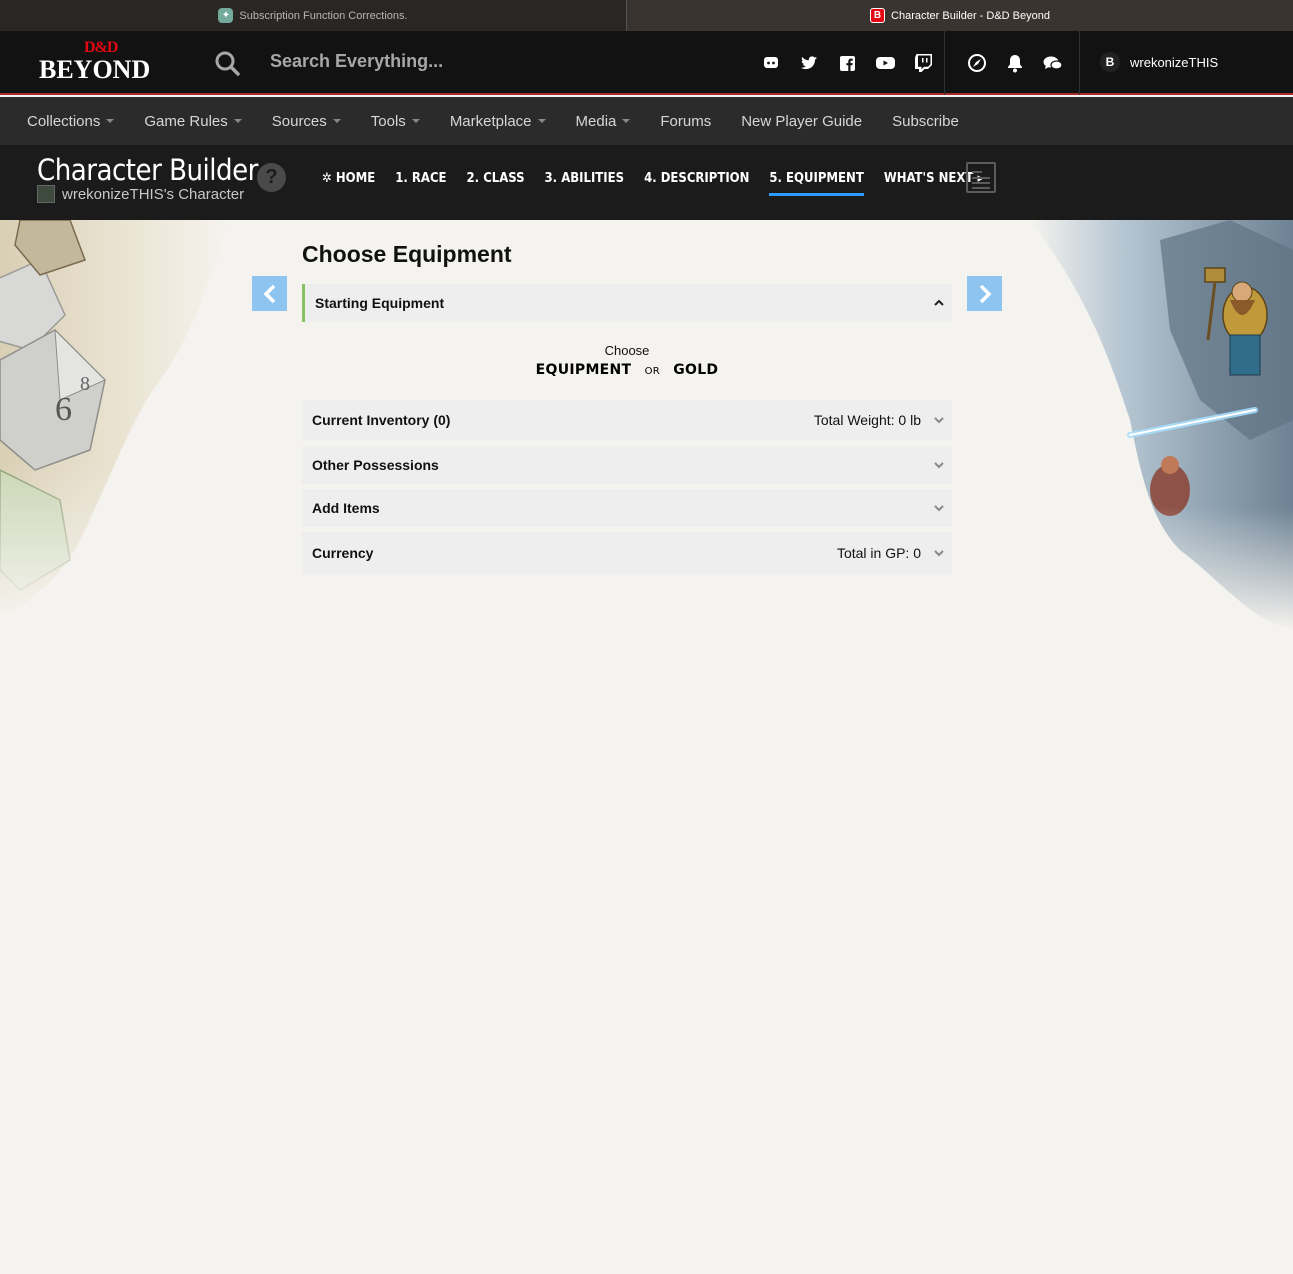 The image size is (1293, 1274). Describe the element at coordinates (584, 370) in the screenshot. I see `choose-equipment-option: EQUIPMENT` at that location.